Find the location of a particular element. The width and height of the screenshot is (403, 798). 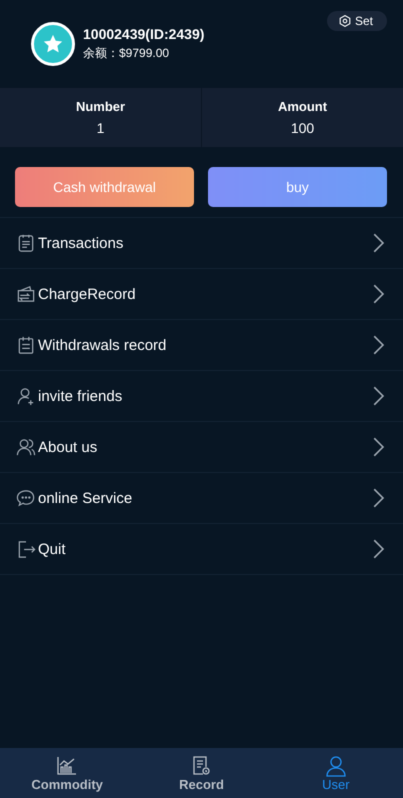

stat-value: 100 is located at coordinates (302, 128).